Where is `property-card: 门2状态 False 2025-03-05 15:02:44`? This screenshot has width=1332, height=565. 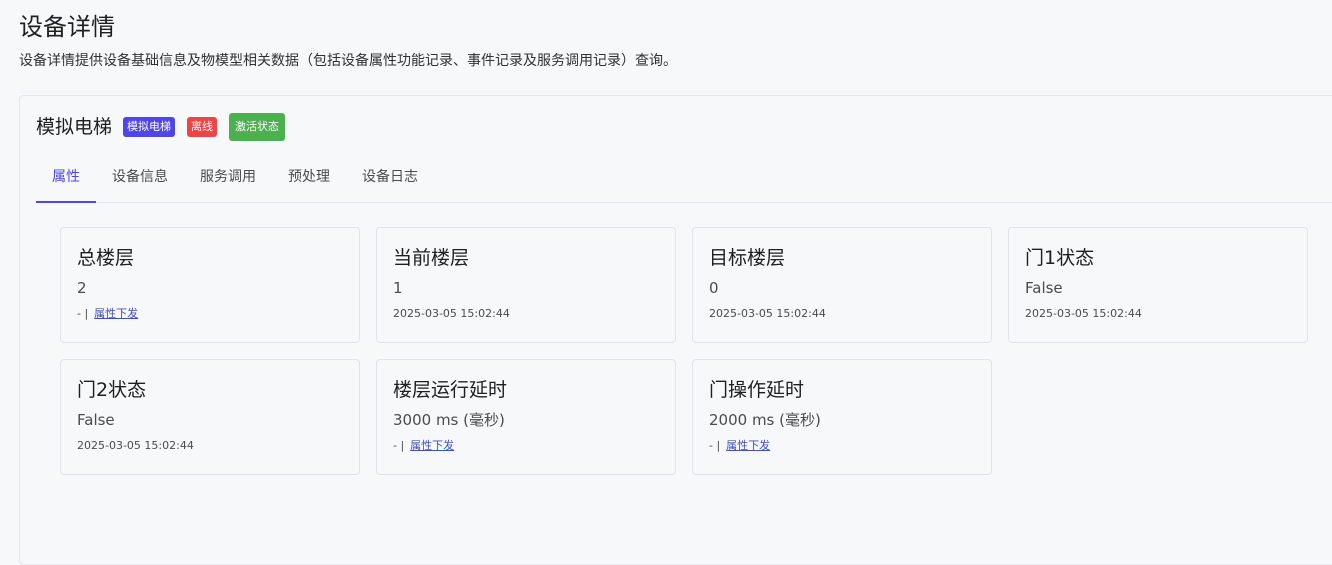 property-card: 门2状态 False 2025-03-05 15:02:44 is located at coordinates (210, 417).